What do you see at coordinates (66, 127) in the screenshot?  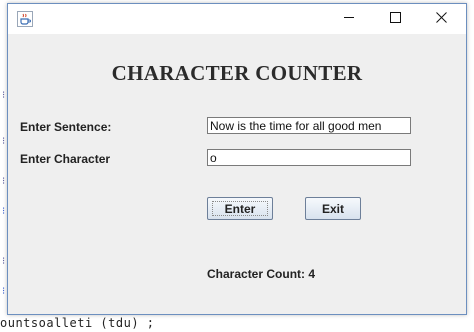 I see `sentence-label: Enter Sentence:` at bounding box center [66, 127].